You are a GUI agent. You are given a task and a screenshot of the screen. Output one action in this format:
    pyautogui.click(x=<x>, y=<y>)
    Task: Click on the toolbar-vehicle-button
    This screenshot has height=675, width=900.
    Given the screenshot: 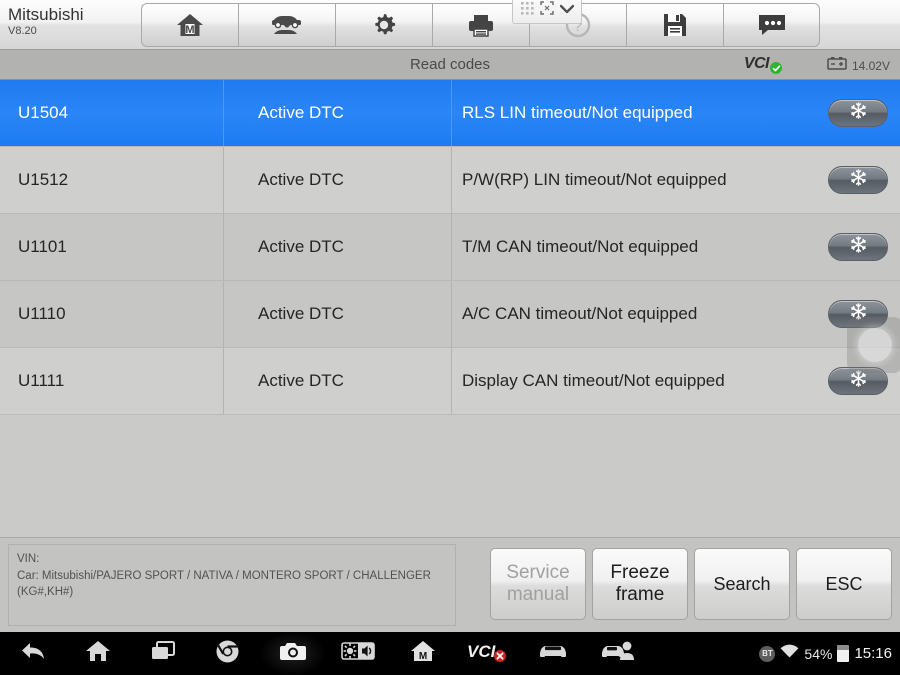 What is the action you would take?
    pyautogui.click(x=286, y=25)
    